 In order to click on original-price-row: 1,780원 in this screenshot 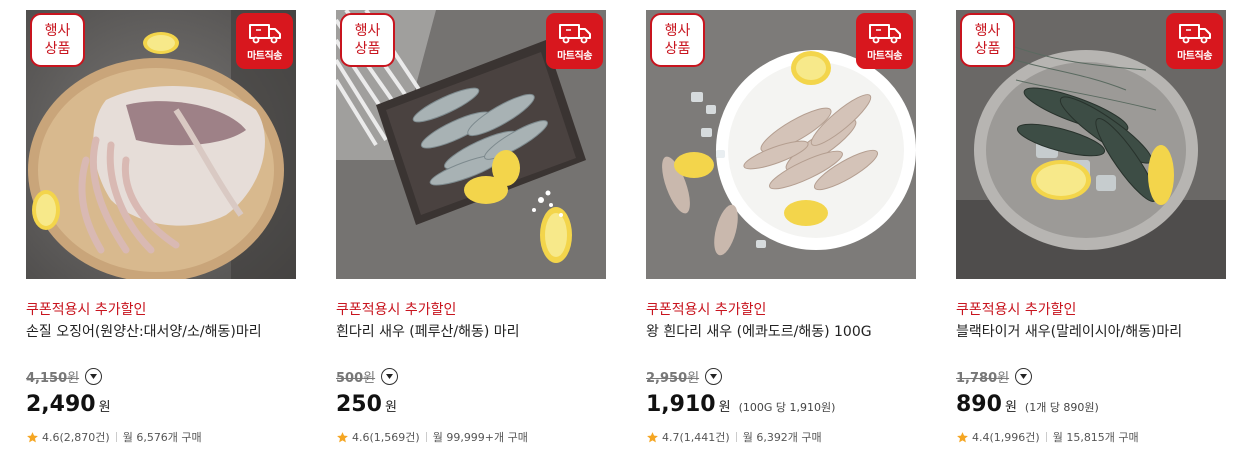, I will do `click(994, 376)`.